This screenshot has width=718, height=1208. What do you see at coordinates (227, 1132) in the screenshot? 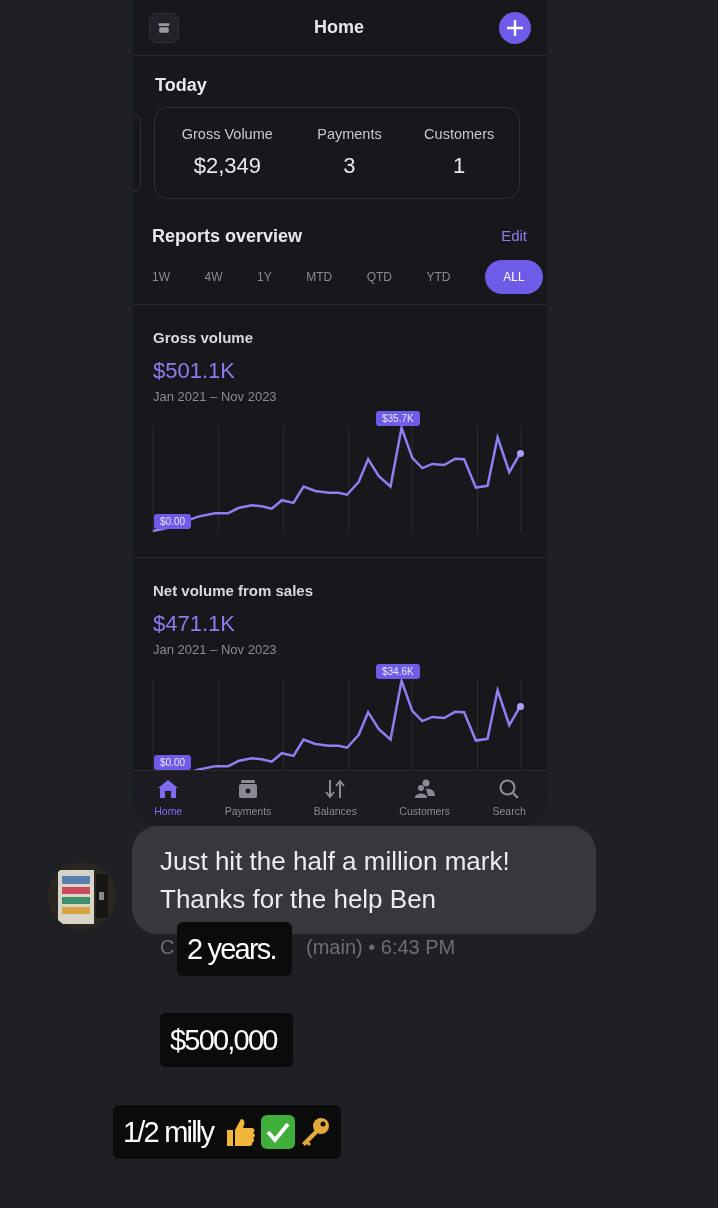
I see `caption-sticker: 1/2 milly` at bounding box center [227, 1132].